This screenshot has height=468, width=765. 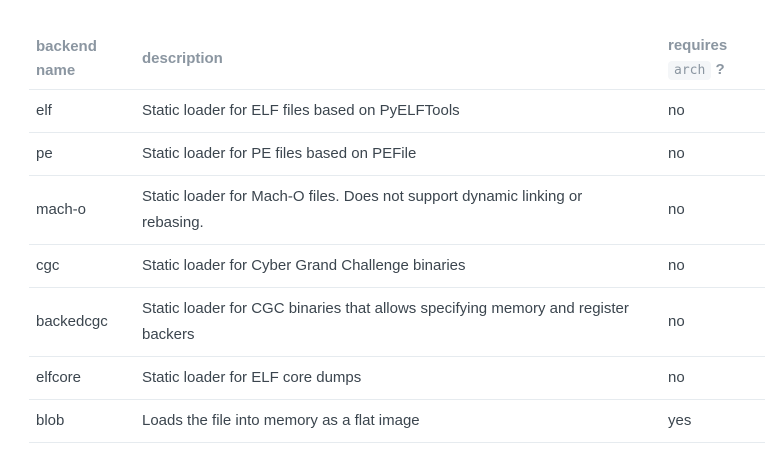 What do you see at coordinates (713, 59) in the screenshot?
I see `header-requires-arch: requires arch ?` at bounding box center [713, 59].